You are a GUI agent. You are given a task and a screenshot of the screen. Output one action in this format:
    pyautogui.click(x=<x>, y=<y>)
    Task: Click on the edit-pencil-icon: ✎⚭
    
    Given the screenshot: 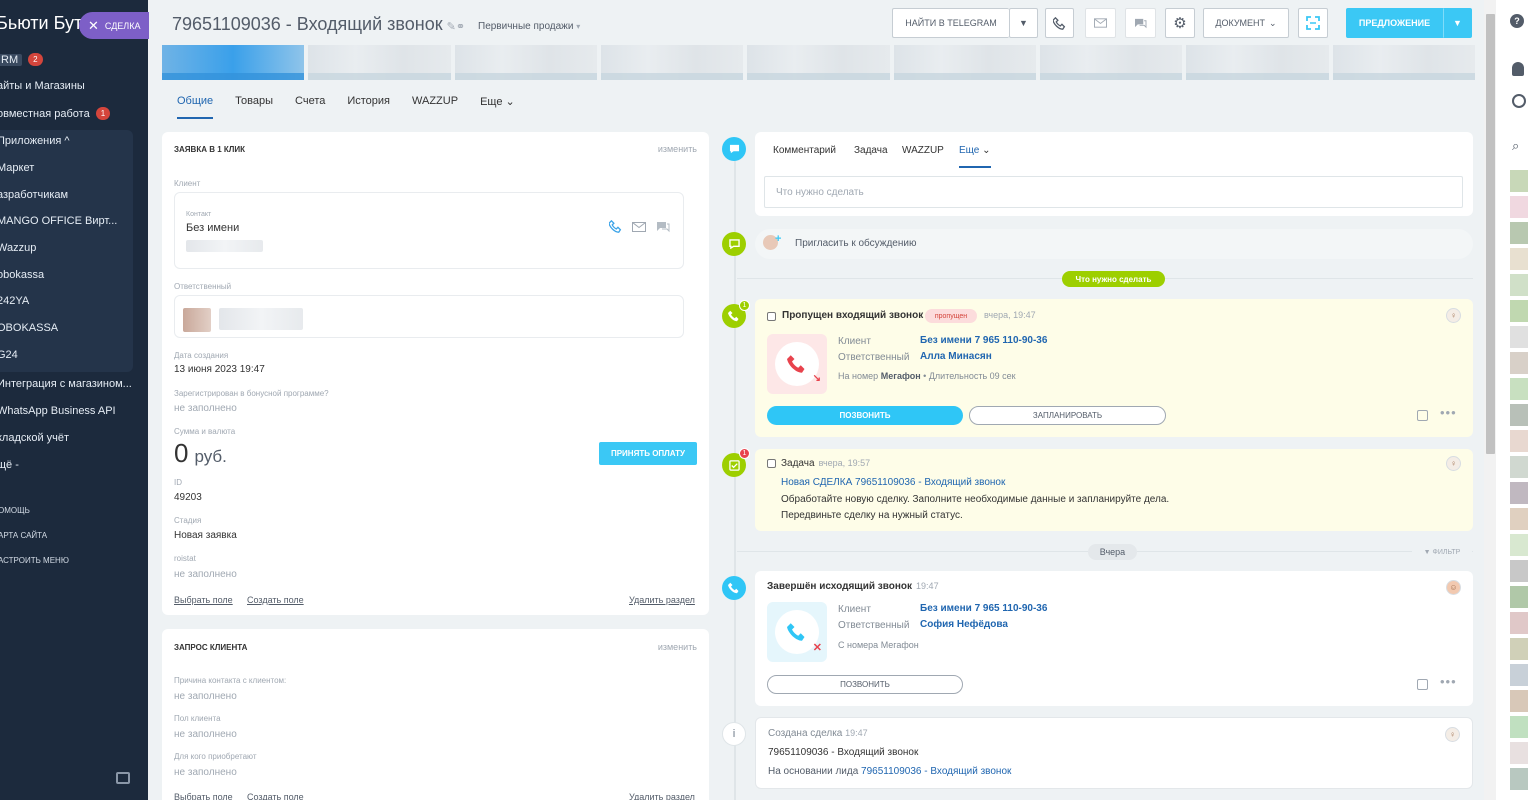 What is the action you would take?
    pyautogui.click(x=456, y=27)
    